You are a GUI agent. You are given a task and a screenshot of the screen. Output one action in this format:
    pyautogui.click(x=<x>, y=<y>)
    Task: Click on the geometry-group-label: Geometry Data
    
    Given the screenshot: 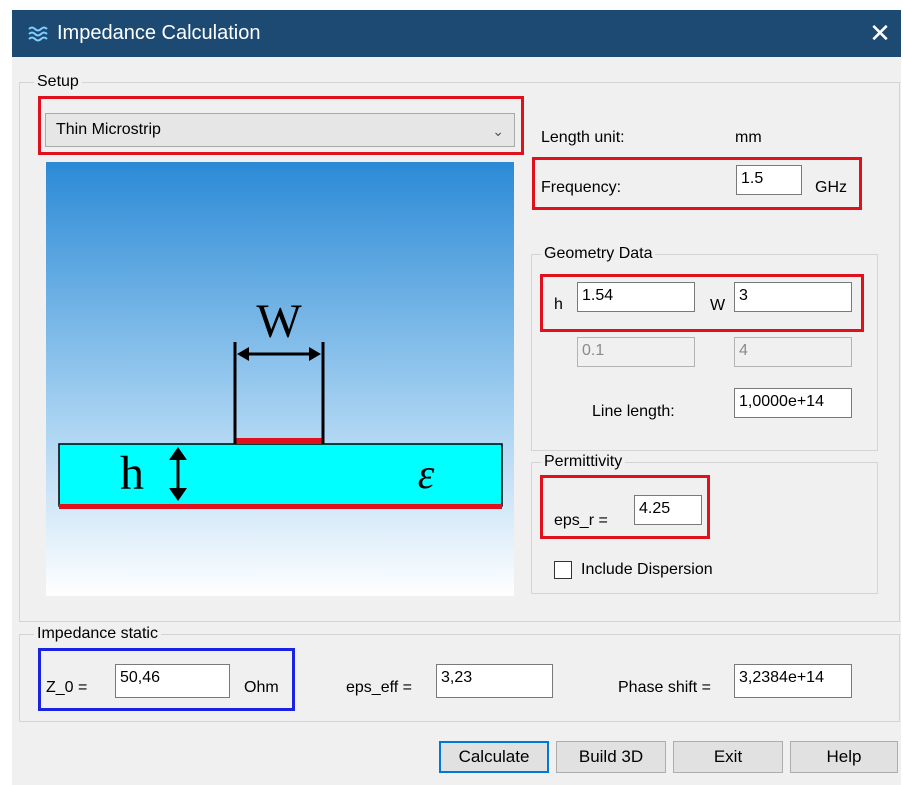 What is the action you would take?
    pyautogui.click(x=598, y=254)
    